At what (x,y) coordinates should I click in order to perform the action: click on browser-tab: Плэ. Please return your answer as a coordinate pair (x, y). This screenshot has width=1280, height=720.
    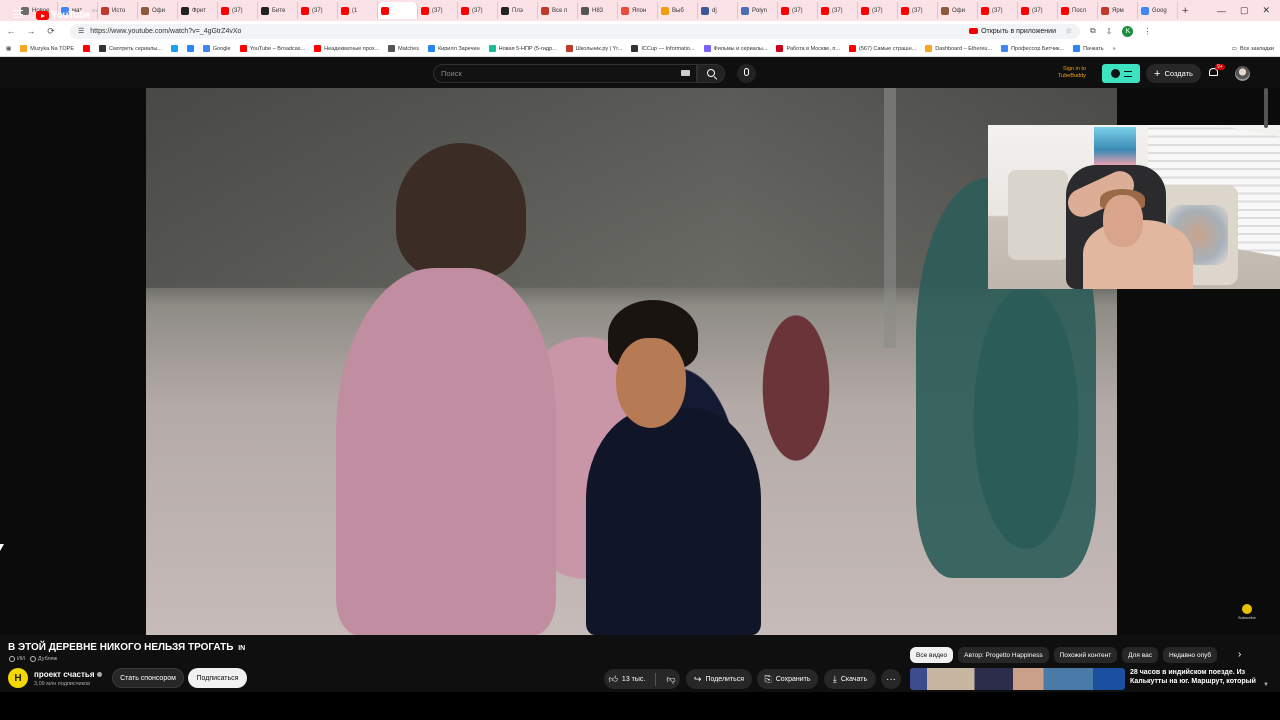
    Looking at the image, I should click on (518, 10).